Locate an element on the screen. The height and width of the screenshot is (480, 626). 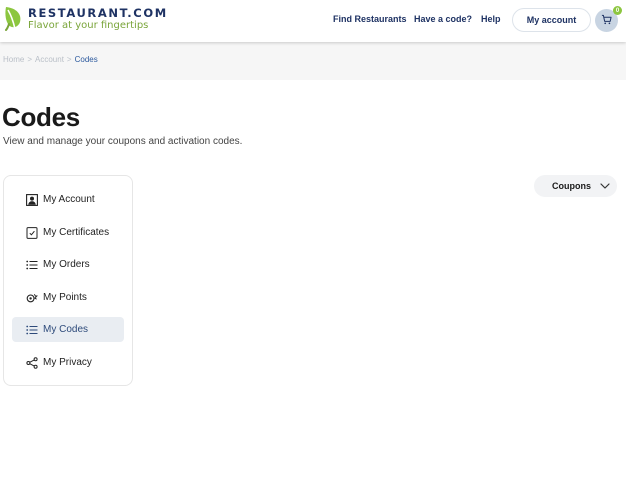
sidebar-item-my-codes: My Codes is located at coordinates (68, 329).